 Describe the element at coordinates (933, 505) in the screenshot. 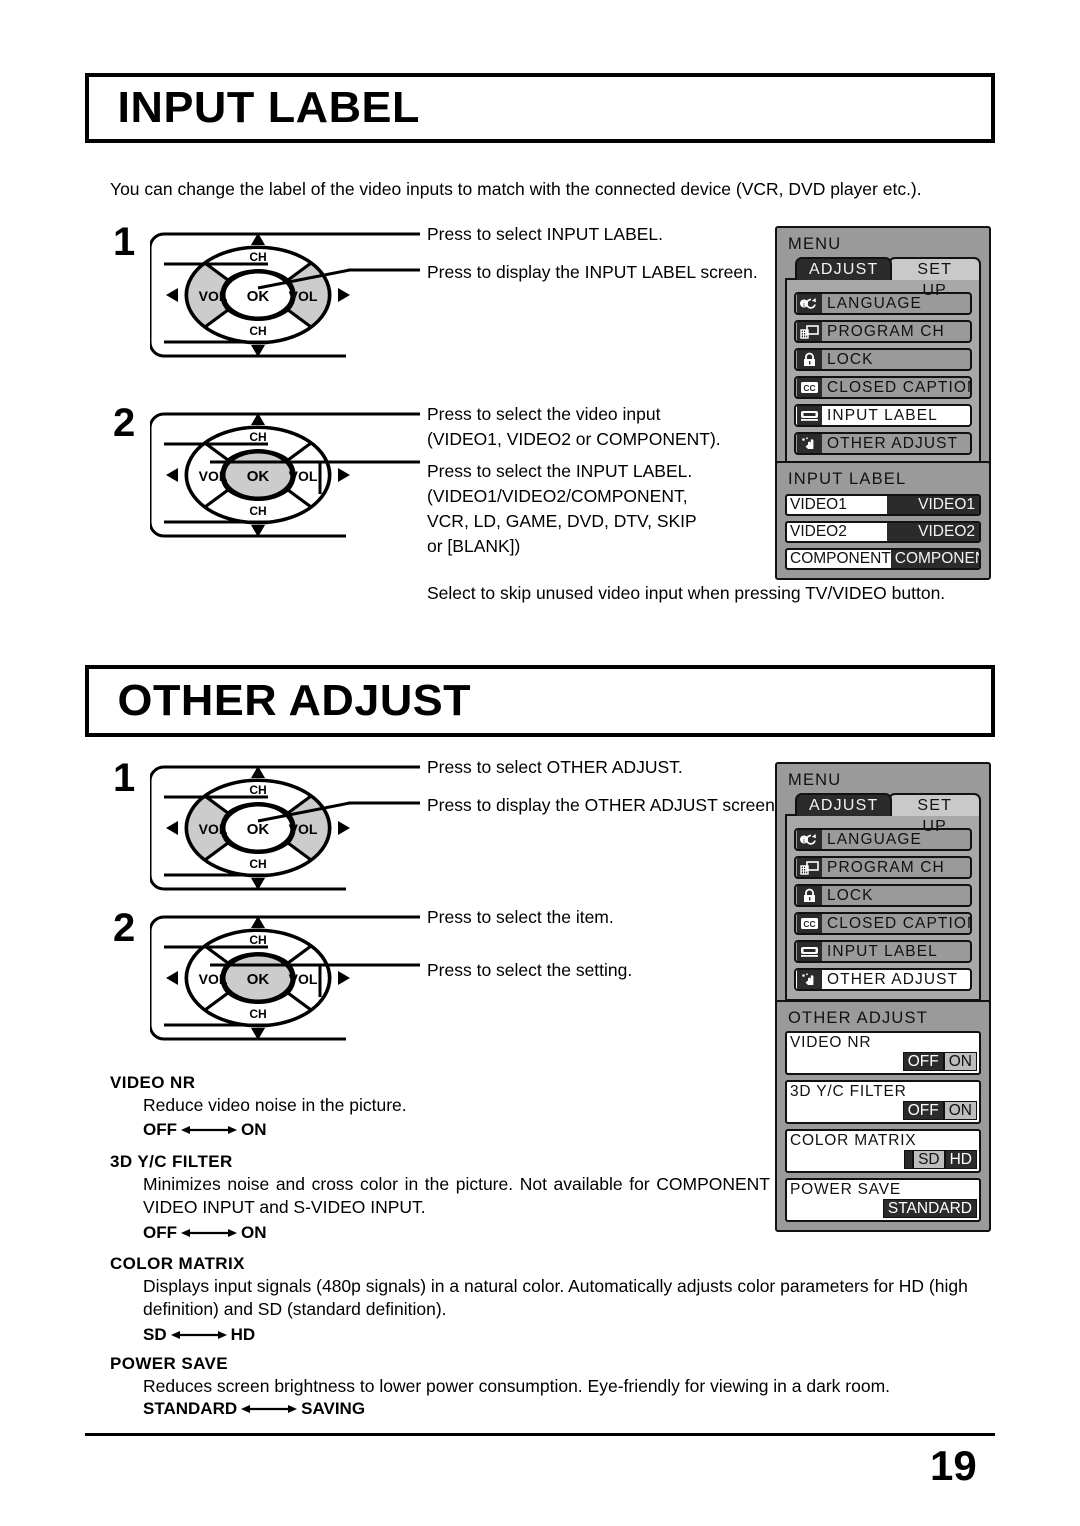

I see `input-value: VIDEO1` at that location.